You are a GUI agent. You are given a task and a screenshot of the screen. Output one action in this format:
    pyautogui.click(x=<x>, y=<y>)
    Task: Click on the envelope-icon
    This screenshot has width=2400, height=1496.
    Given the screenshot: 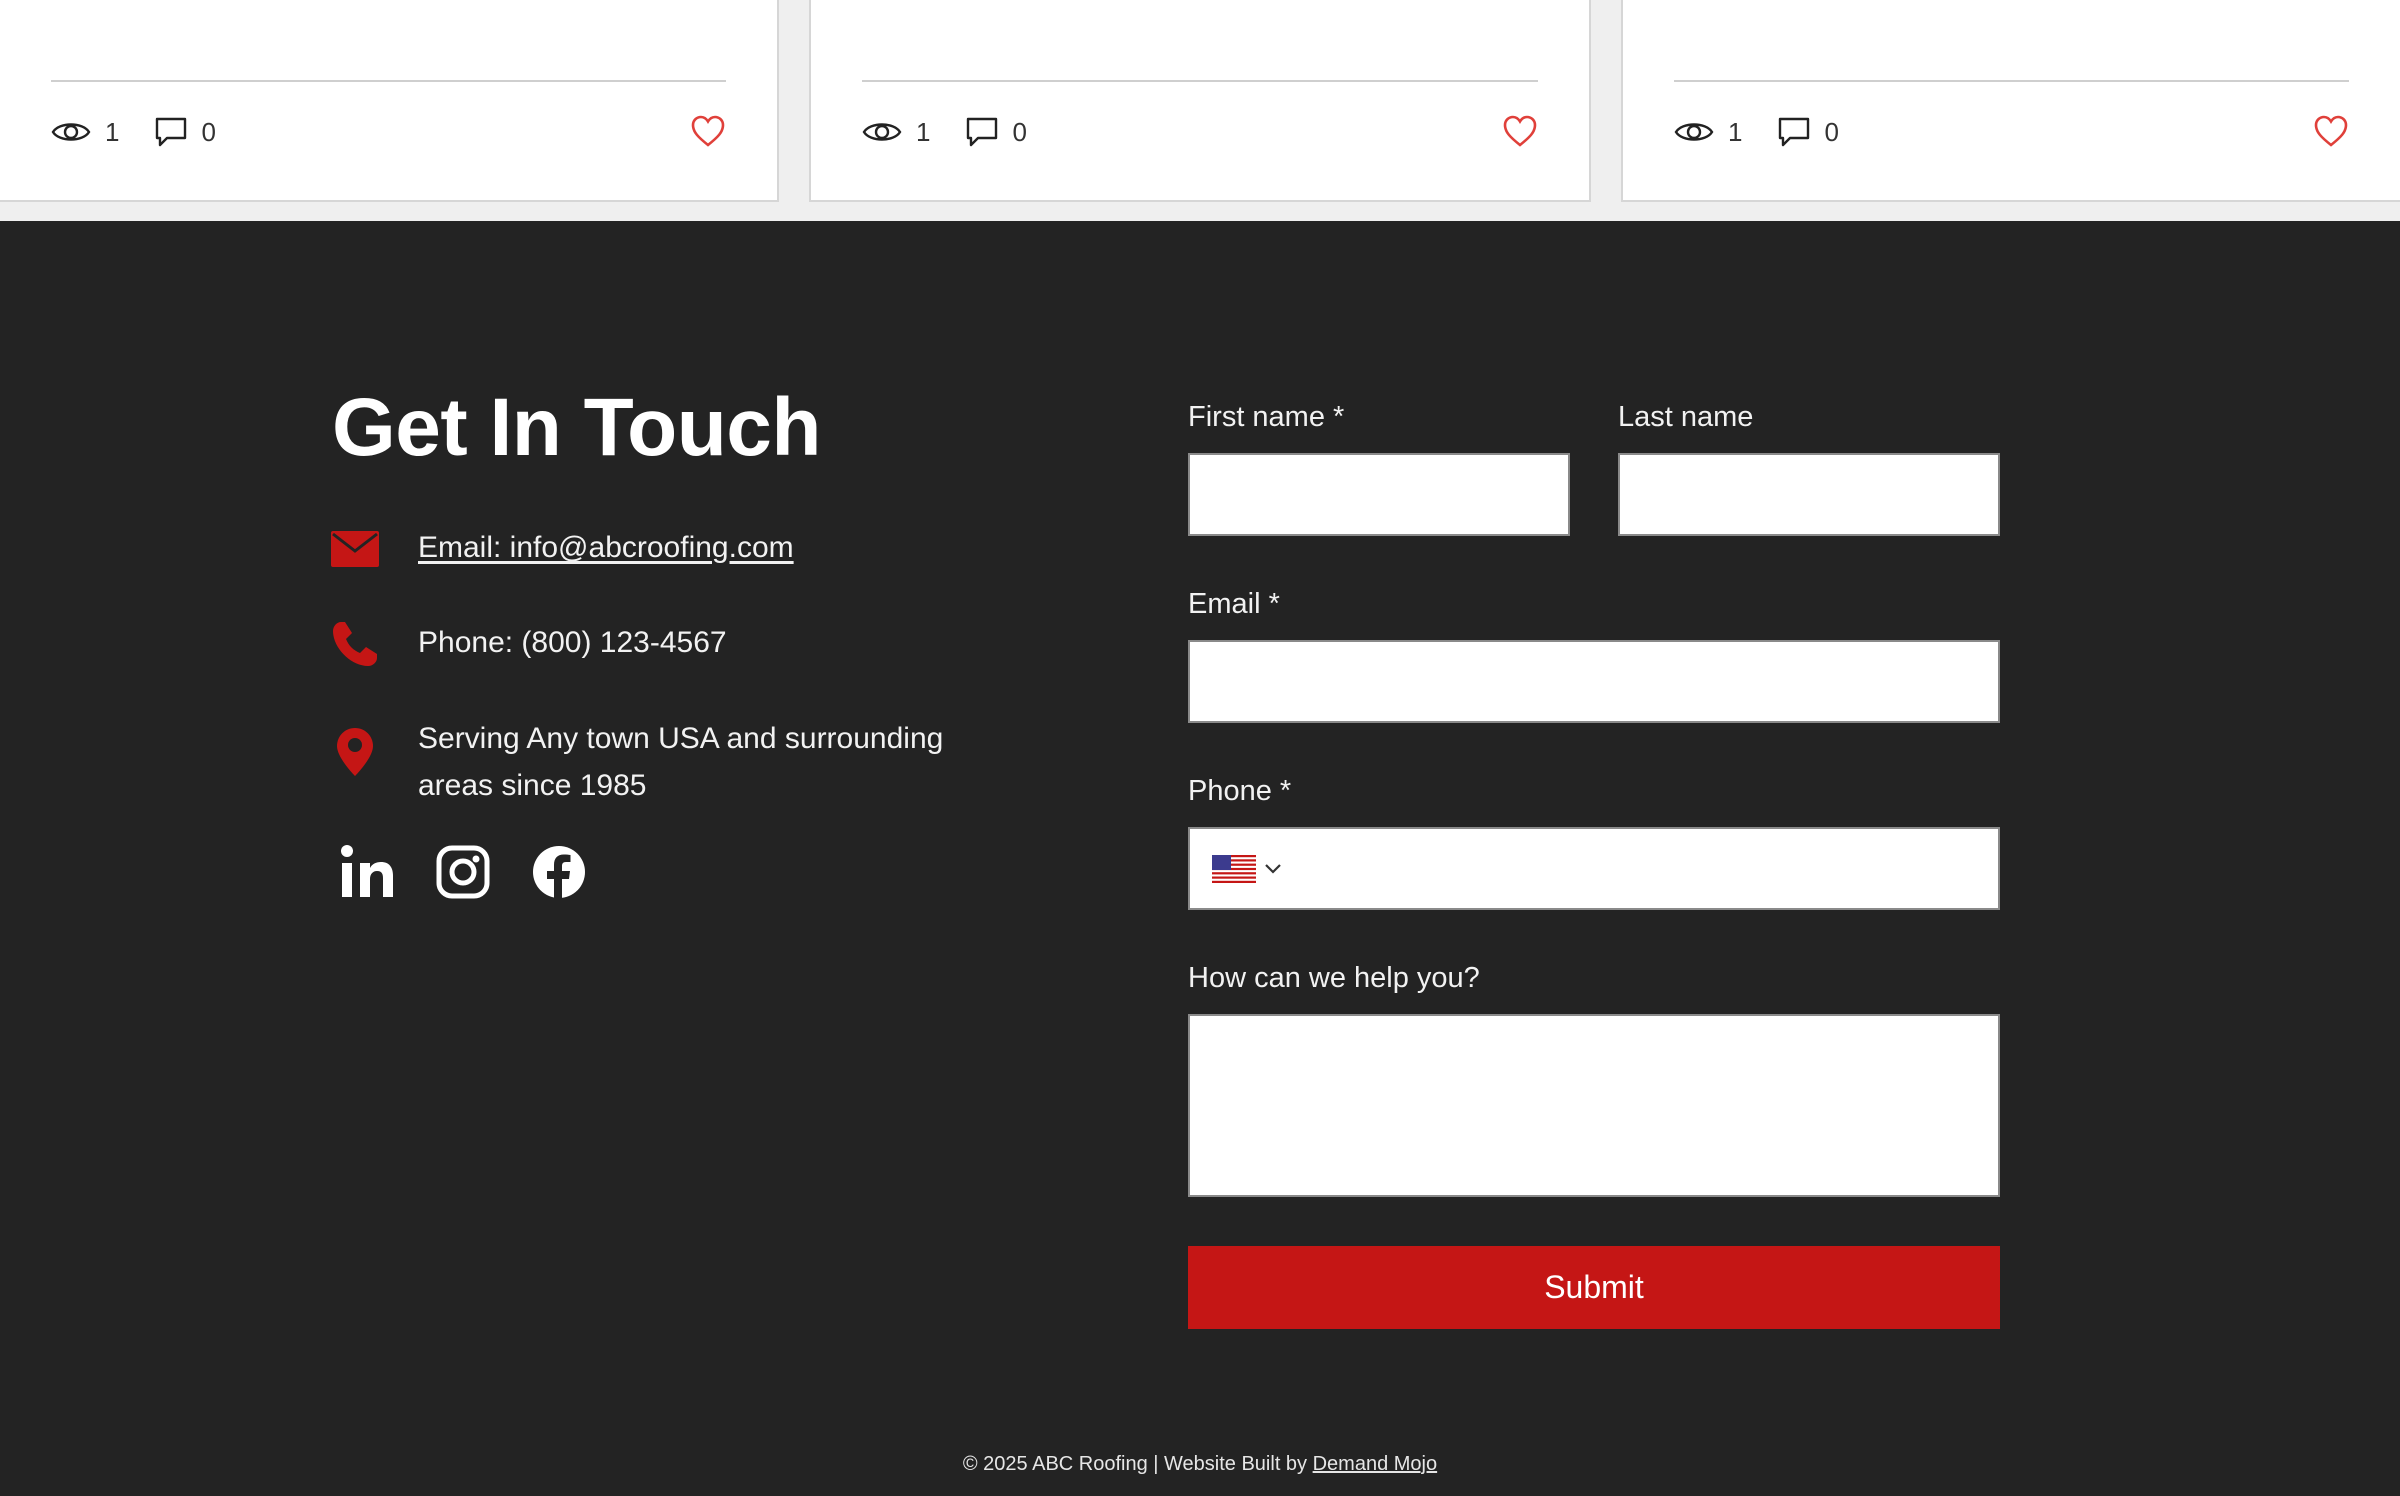 What is the action you would take?
    pyautogui.click(x=355, y=549)
    